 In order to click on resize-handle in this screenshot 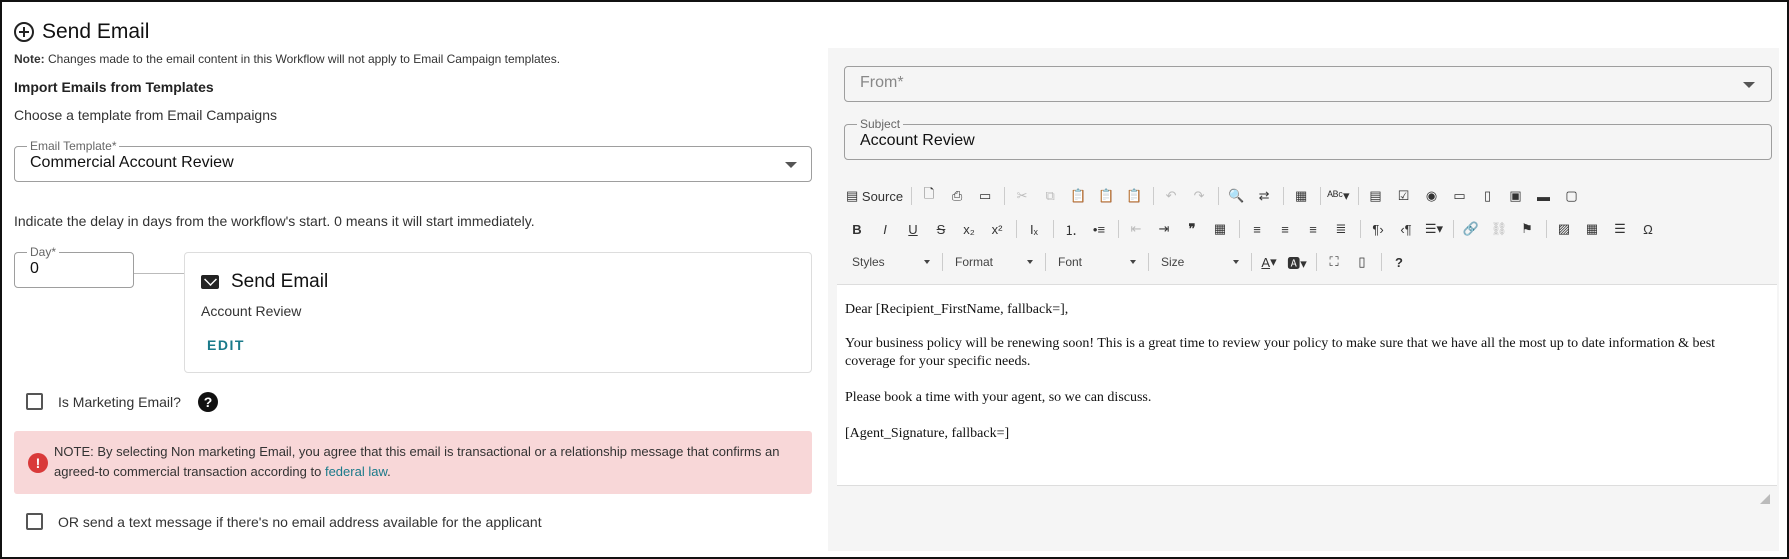, I will do `click(1765, 499)`.